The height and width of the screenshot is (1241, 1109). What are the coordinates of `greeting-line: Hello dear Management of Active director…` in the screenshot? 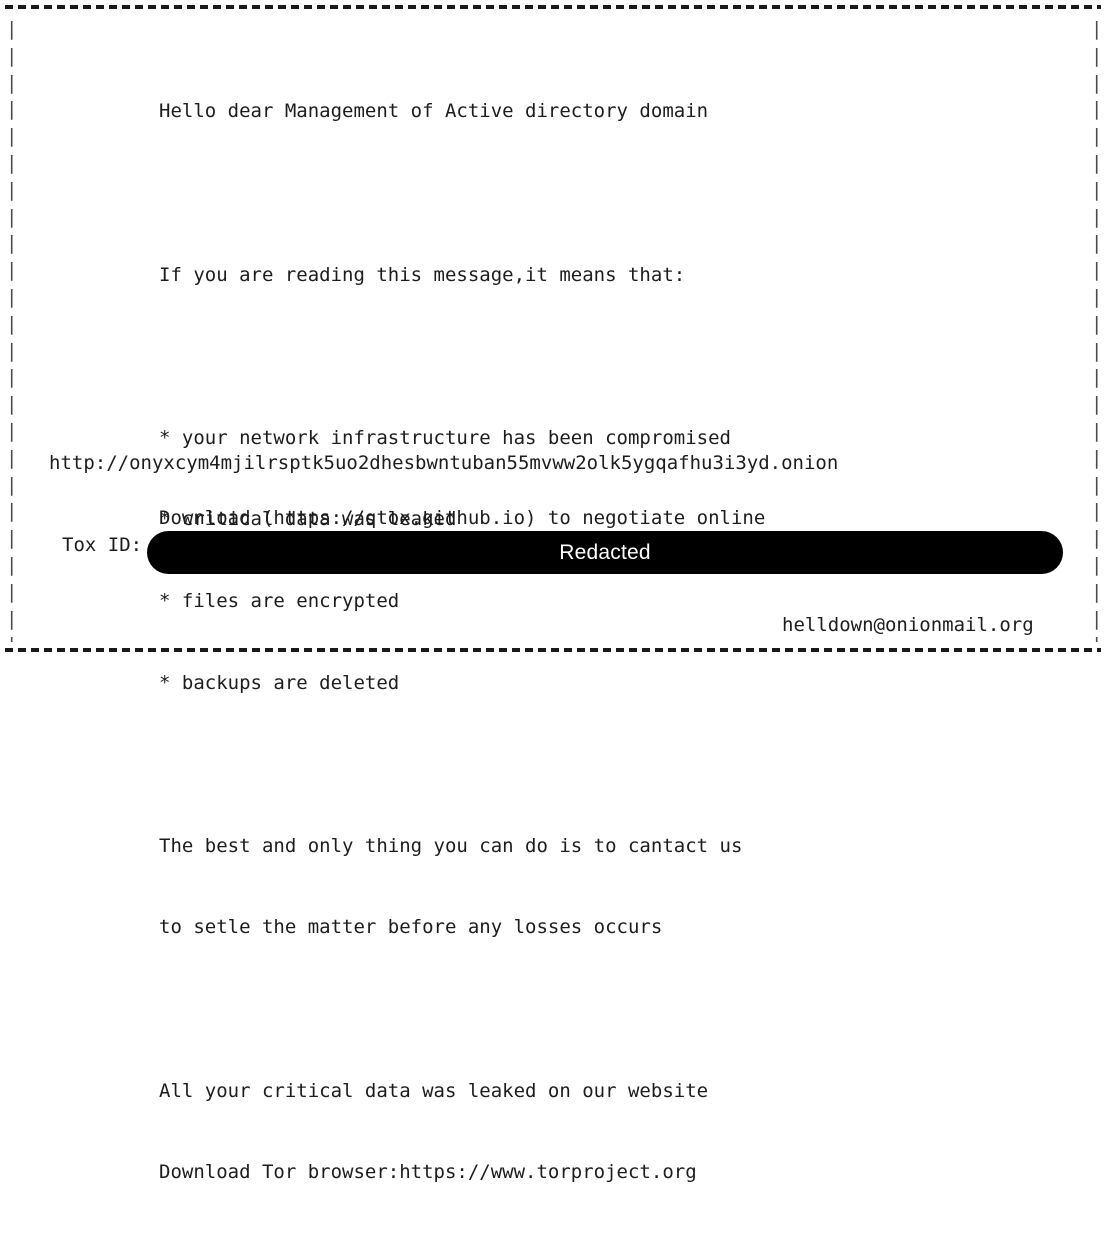 It's located at (434, 111).